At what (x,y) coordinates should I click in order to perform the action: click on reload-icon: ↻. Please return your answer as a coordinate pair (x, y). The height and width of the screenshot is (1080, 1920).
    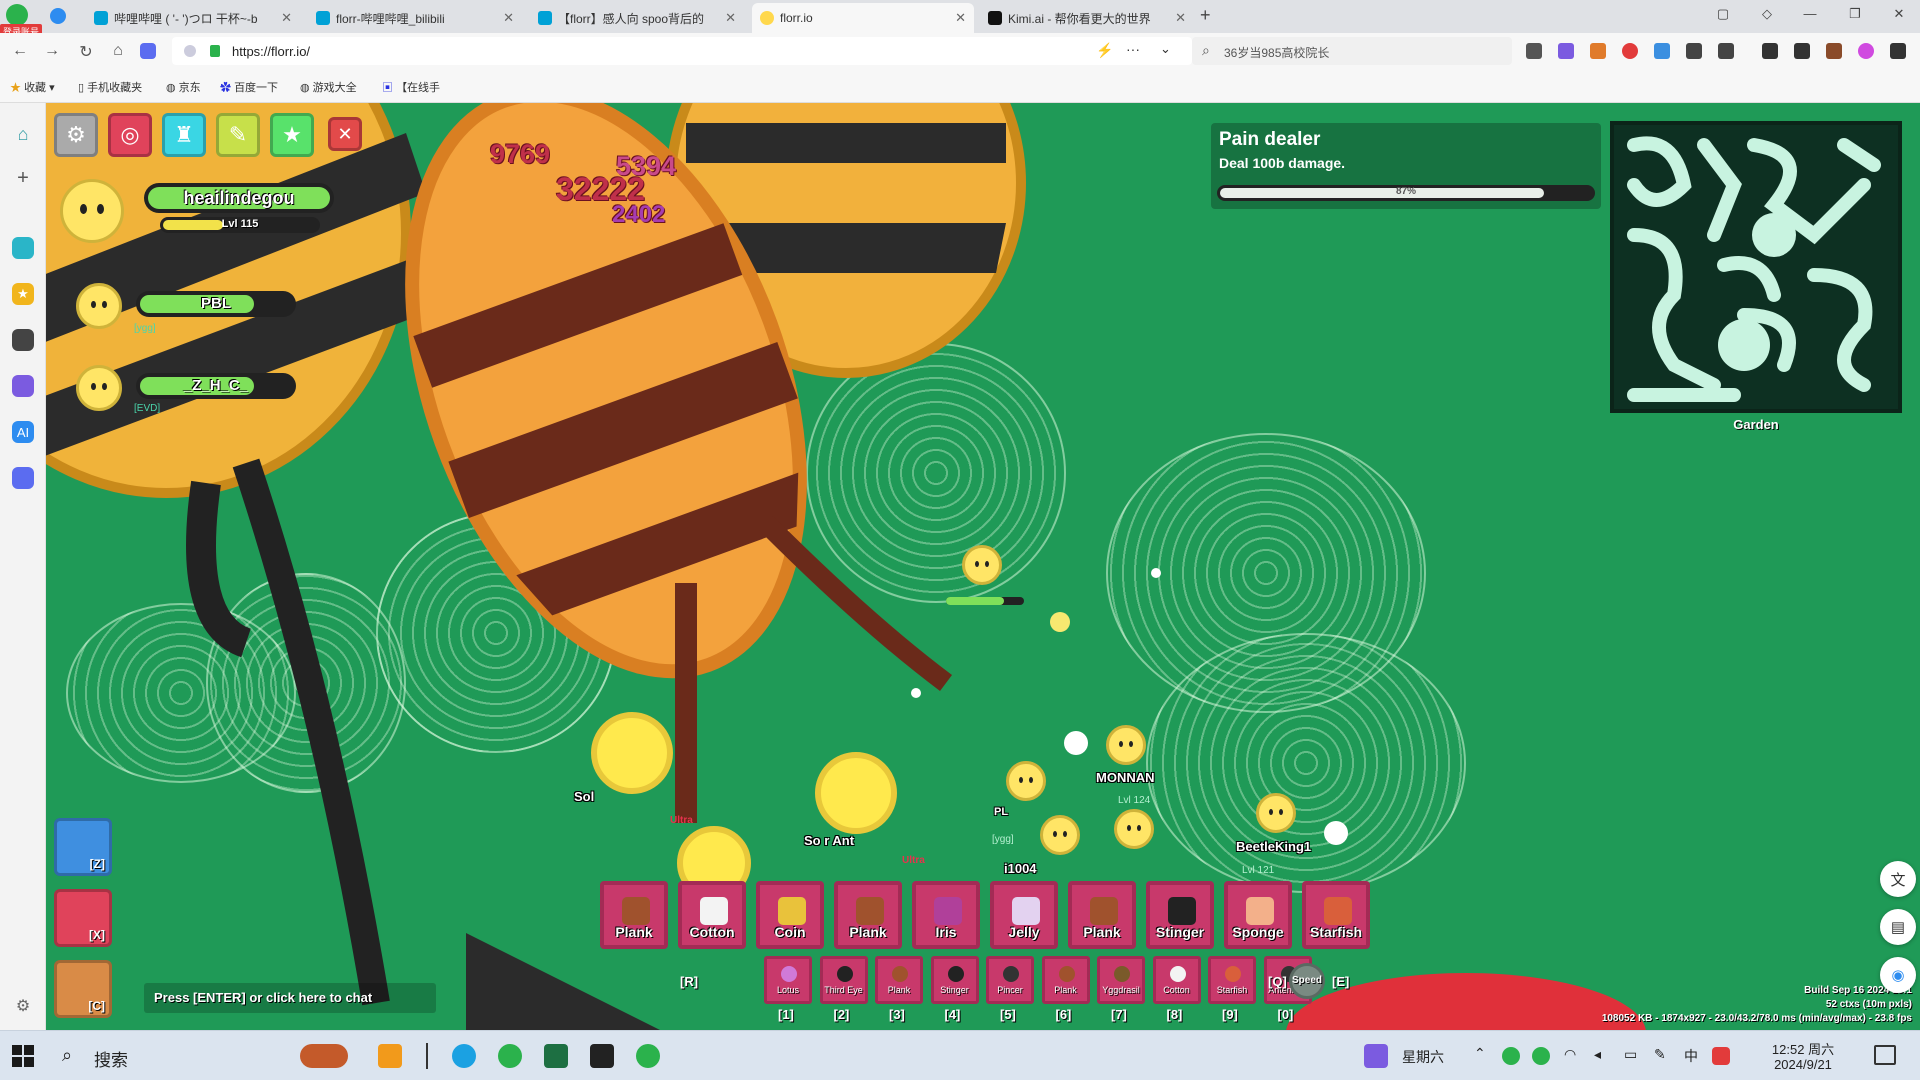
    Looking at the image, I should click on (86, 52).